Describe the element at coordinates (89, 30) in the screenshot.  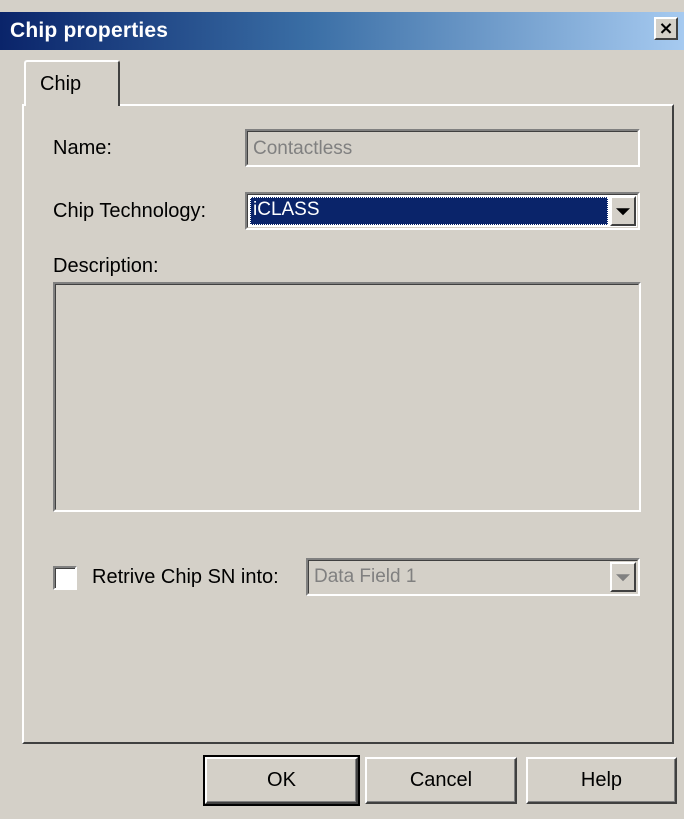
I see `window-title: Chip properties` at that location.